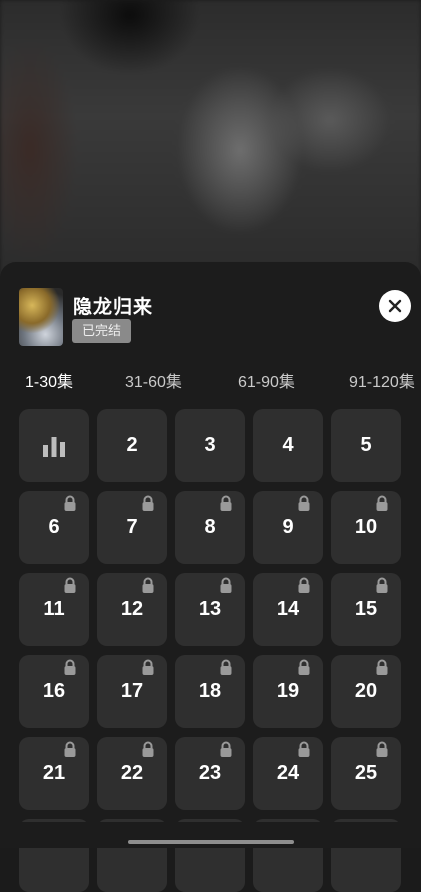  I want to click on episode-cell: 8, so click(210, 527).